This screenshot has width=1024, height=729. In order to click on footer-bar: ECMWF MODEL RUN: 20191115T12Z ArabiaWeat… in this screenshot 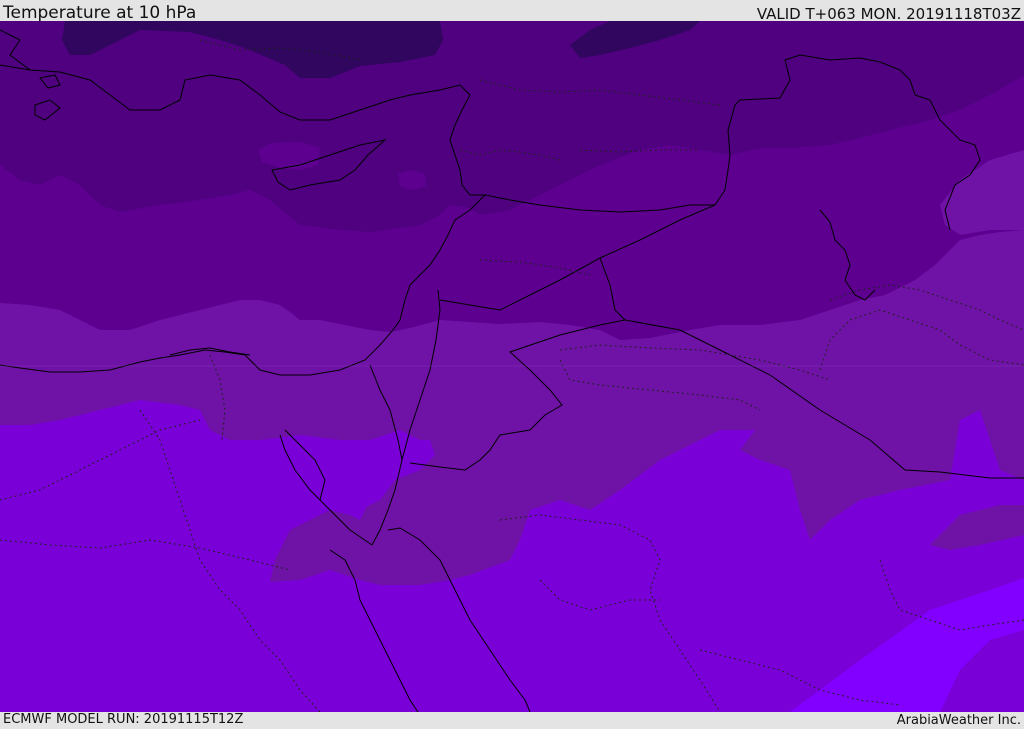, I will do `click(512, 720)`.